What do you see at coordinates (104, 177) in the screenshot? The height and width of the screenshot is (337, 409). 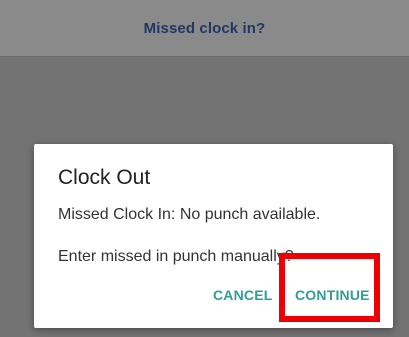 I see `dialog-title: Clock Out` at bounding box center [104, 177].